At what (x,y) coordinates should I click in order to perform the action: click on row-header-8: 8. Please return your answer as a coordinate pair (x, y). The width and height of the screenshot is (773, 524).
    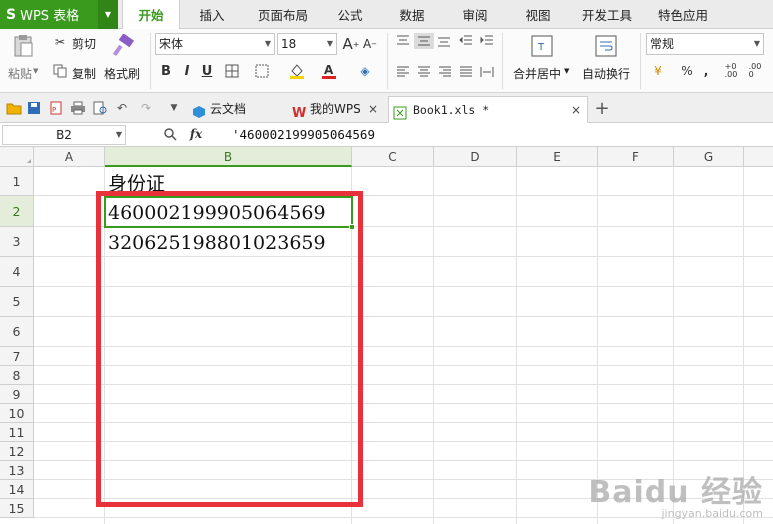
    Looking at the image, I should click on (17, 375).